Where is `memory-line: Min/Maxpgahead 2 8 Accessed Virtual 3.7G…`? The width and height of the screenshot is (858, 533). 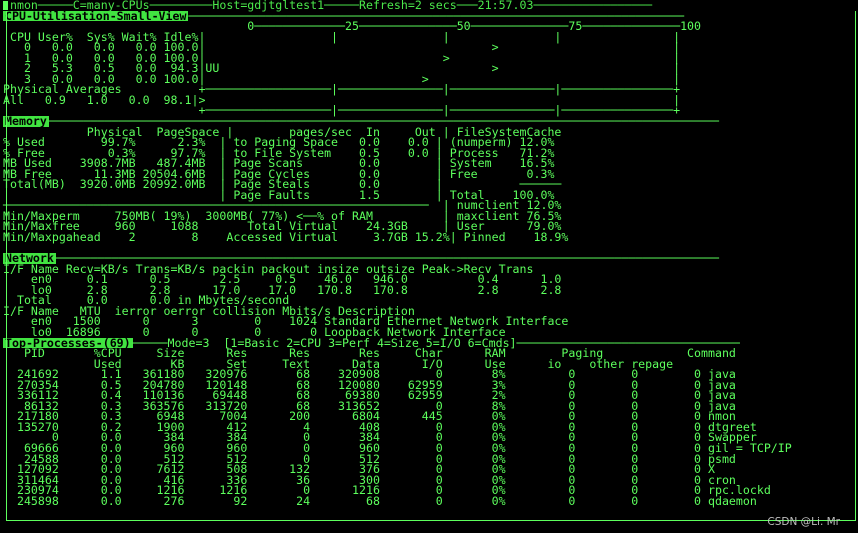 memory-line: Min/Maxpgahead 2 8 Accessed Virtual 3.7G… is located at coordinates (286, 237).